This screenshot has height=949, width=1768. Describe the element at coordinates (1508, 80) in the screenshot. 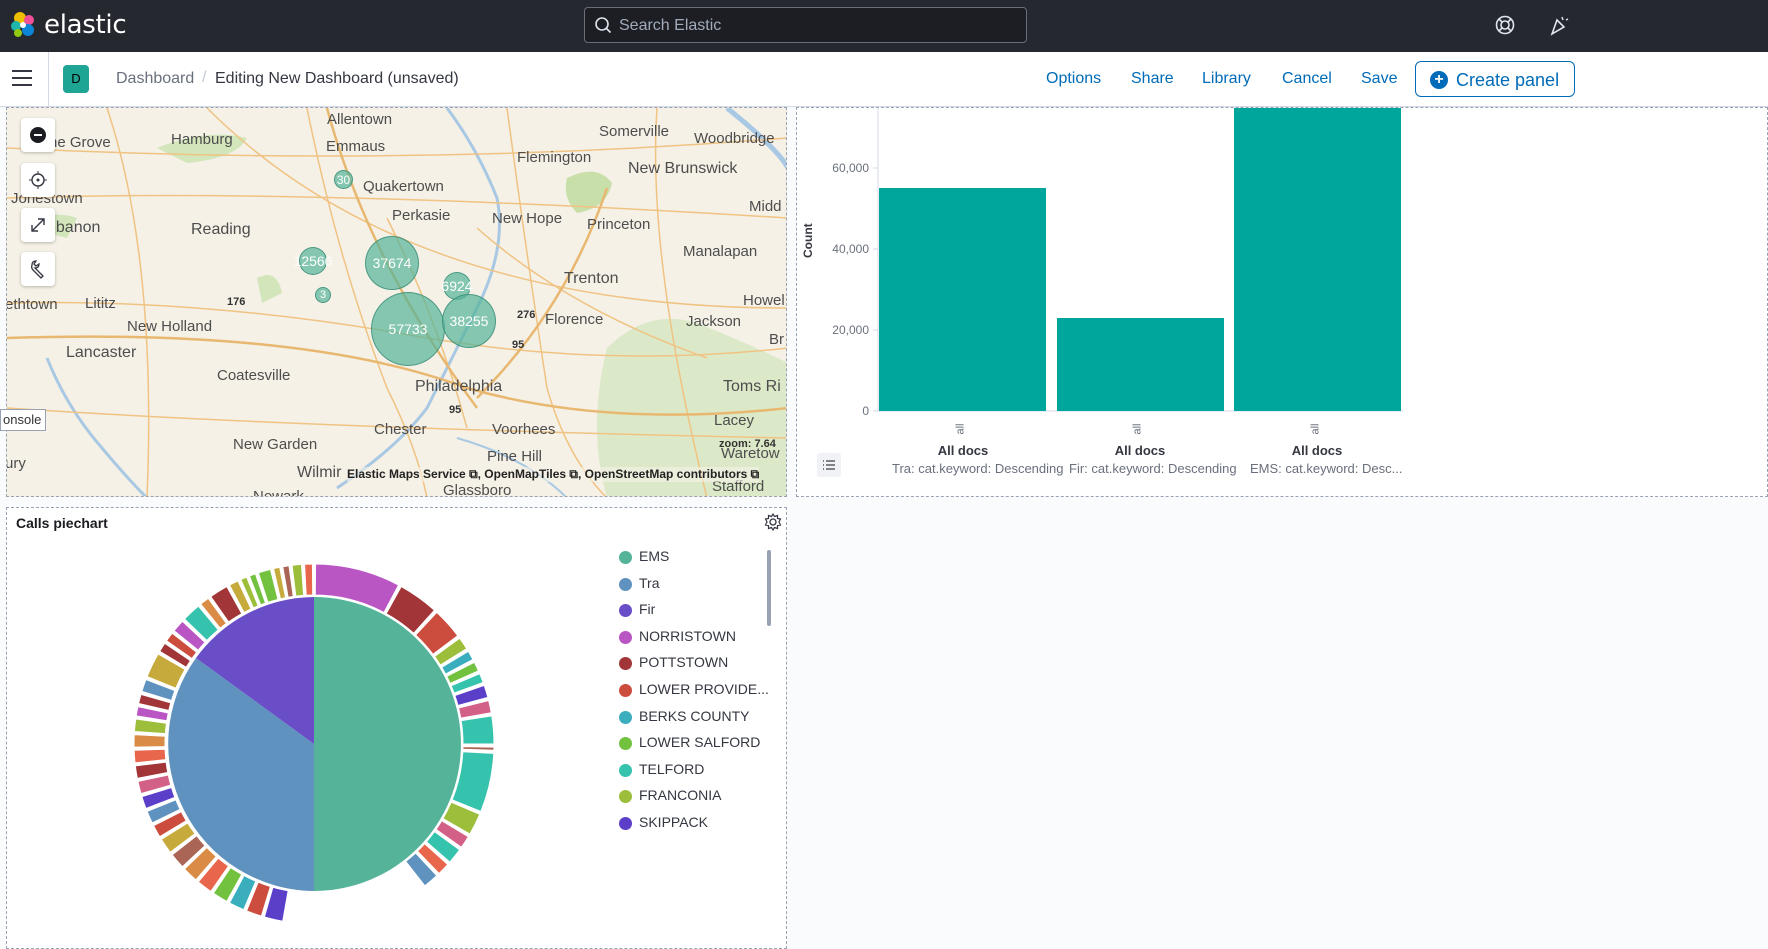

I see `create-panel-label: Create panel` at that location.